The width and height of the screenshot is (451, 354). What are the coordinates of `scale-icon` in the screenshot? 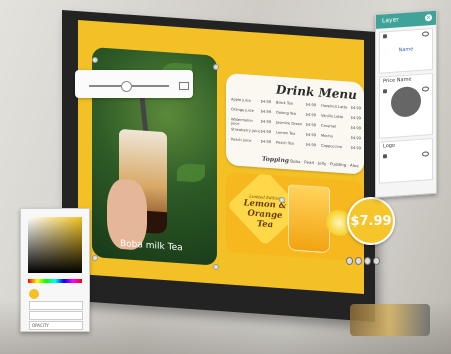 It's located at (358, 261).